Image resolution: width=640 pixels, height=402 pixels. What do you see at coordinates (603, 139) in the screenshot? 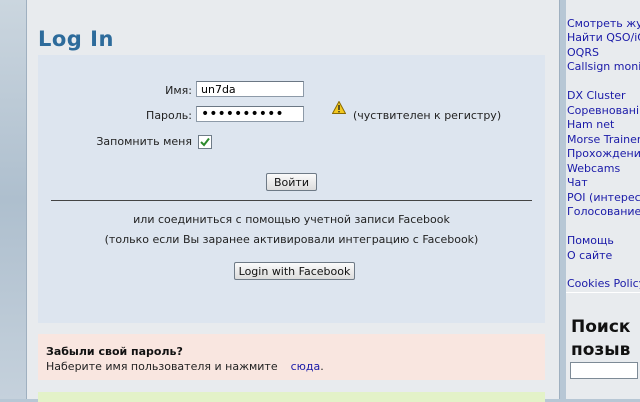
I see `sidebar-item-morse-trainer: Morse Trainer` at bounding box center [603, 139].